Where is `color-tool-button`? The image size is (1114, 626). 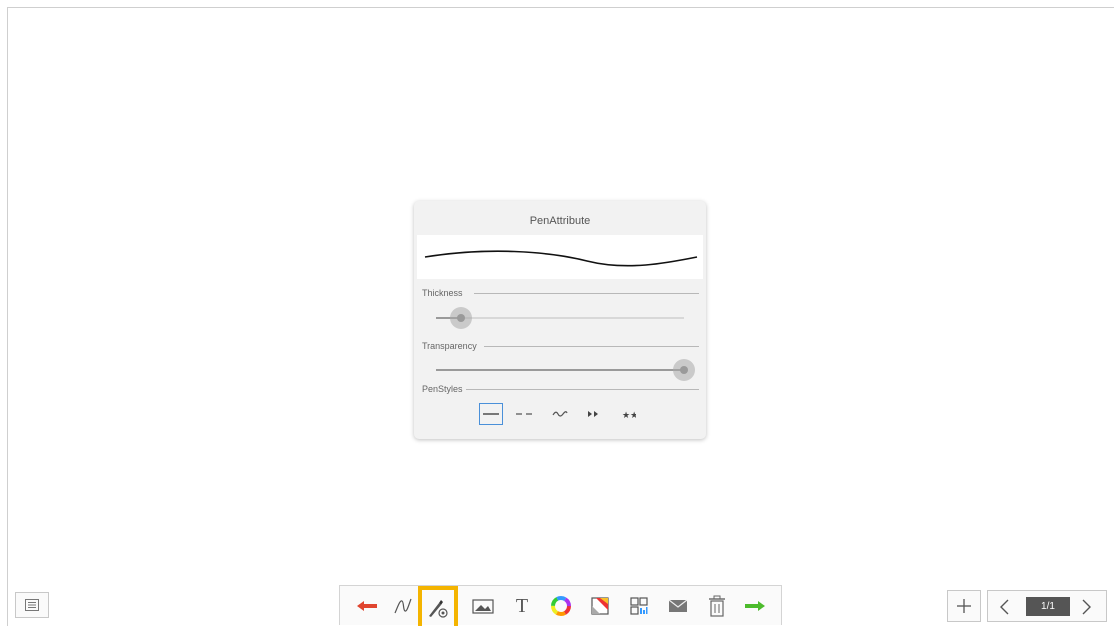
color-tool-button is located at coordinates (561, 606).